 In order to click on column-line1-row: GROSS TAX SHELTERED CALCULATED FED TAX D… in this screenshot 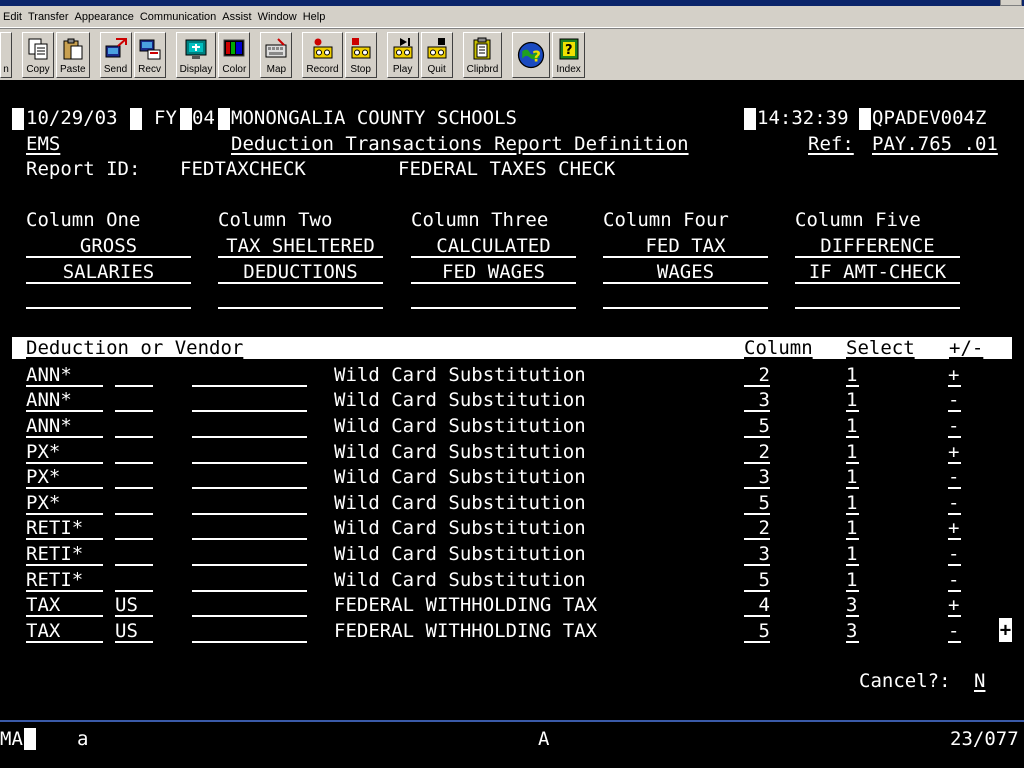, I will do `click(512, 247)`.